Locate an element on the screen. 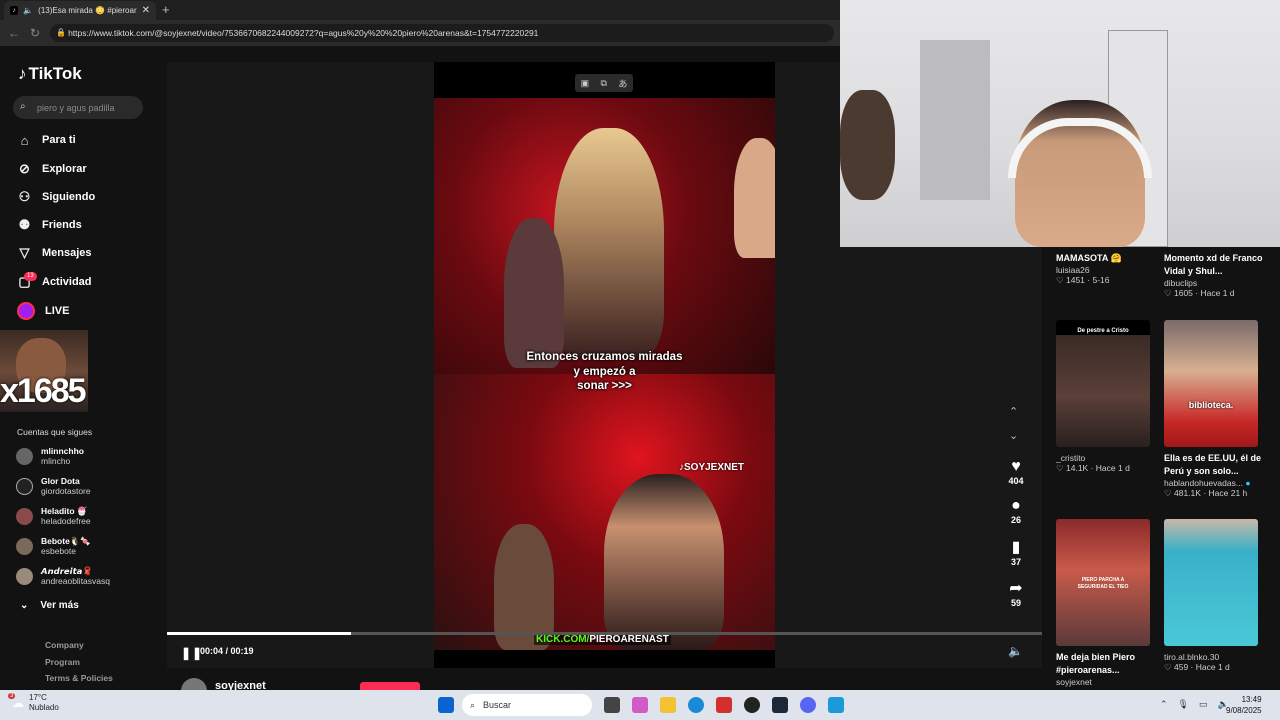  search-icon: ⌕ is located at coordinates (23, 106).